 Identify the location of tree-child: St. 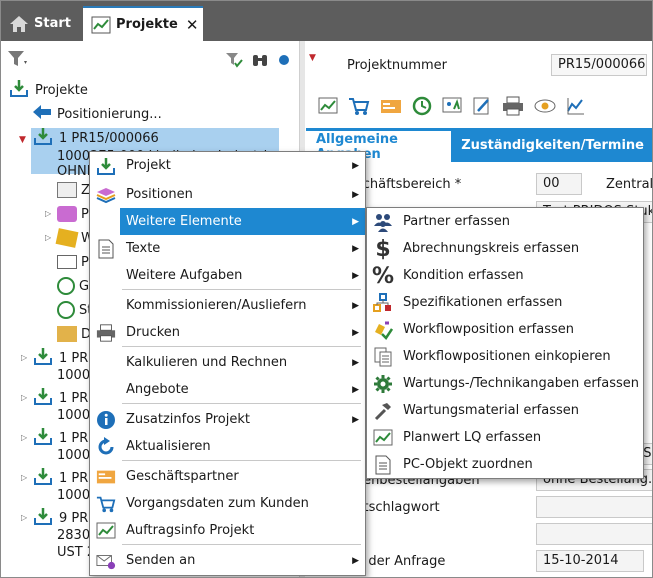
(74, 310).